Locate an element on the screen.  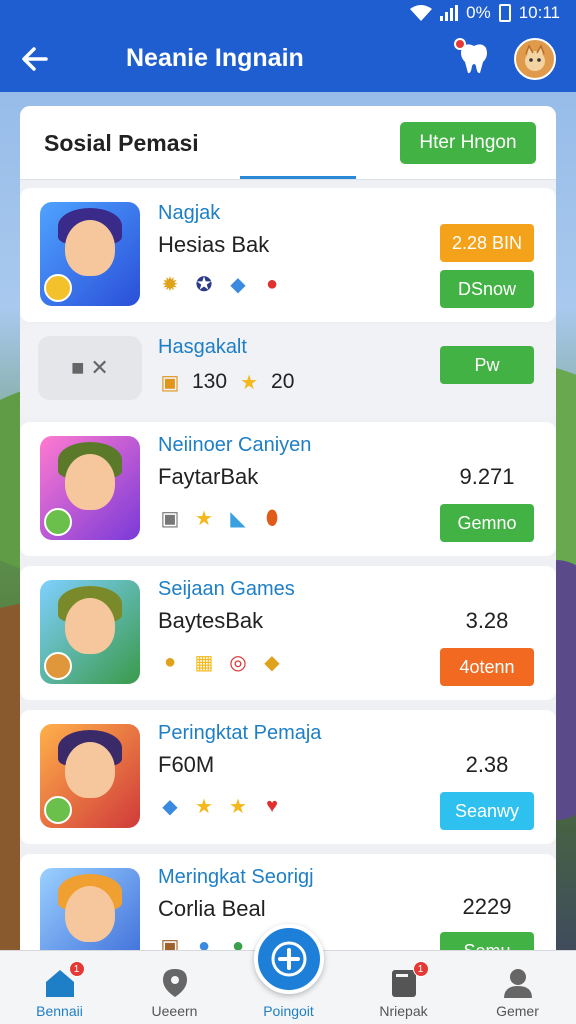
page-title: Neanie Ingnain is located at coordinates (215, 58).